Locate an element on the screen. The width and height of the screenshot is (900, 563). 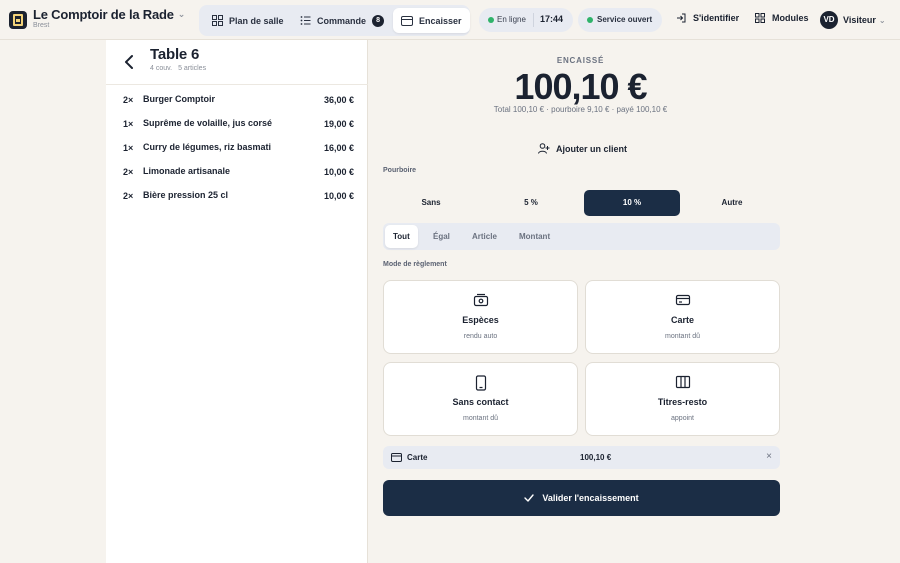
recorded-method: Carte is located at coordinates (417, 457).